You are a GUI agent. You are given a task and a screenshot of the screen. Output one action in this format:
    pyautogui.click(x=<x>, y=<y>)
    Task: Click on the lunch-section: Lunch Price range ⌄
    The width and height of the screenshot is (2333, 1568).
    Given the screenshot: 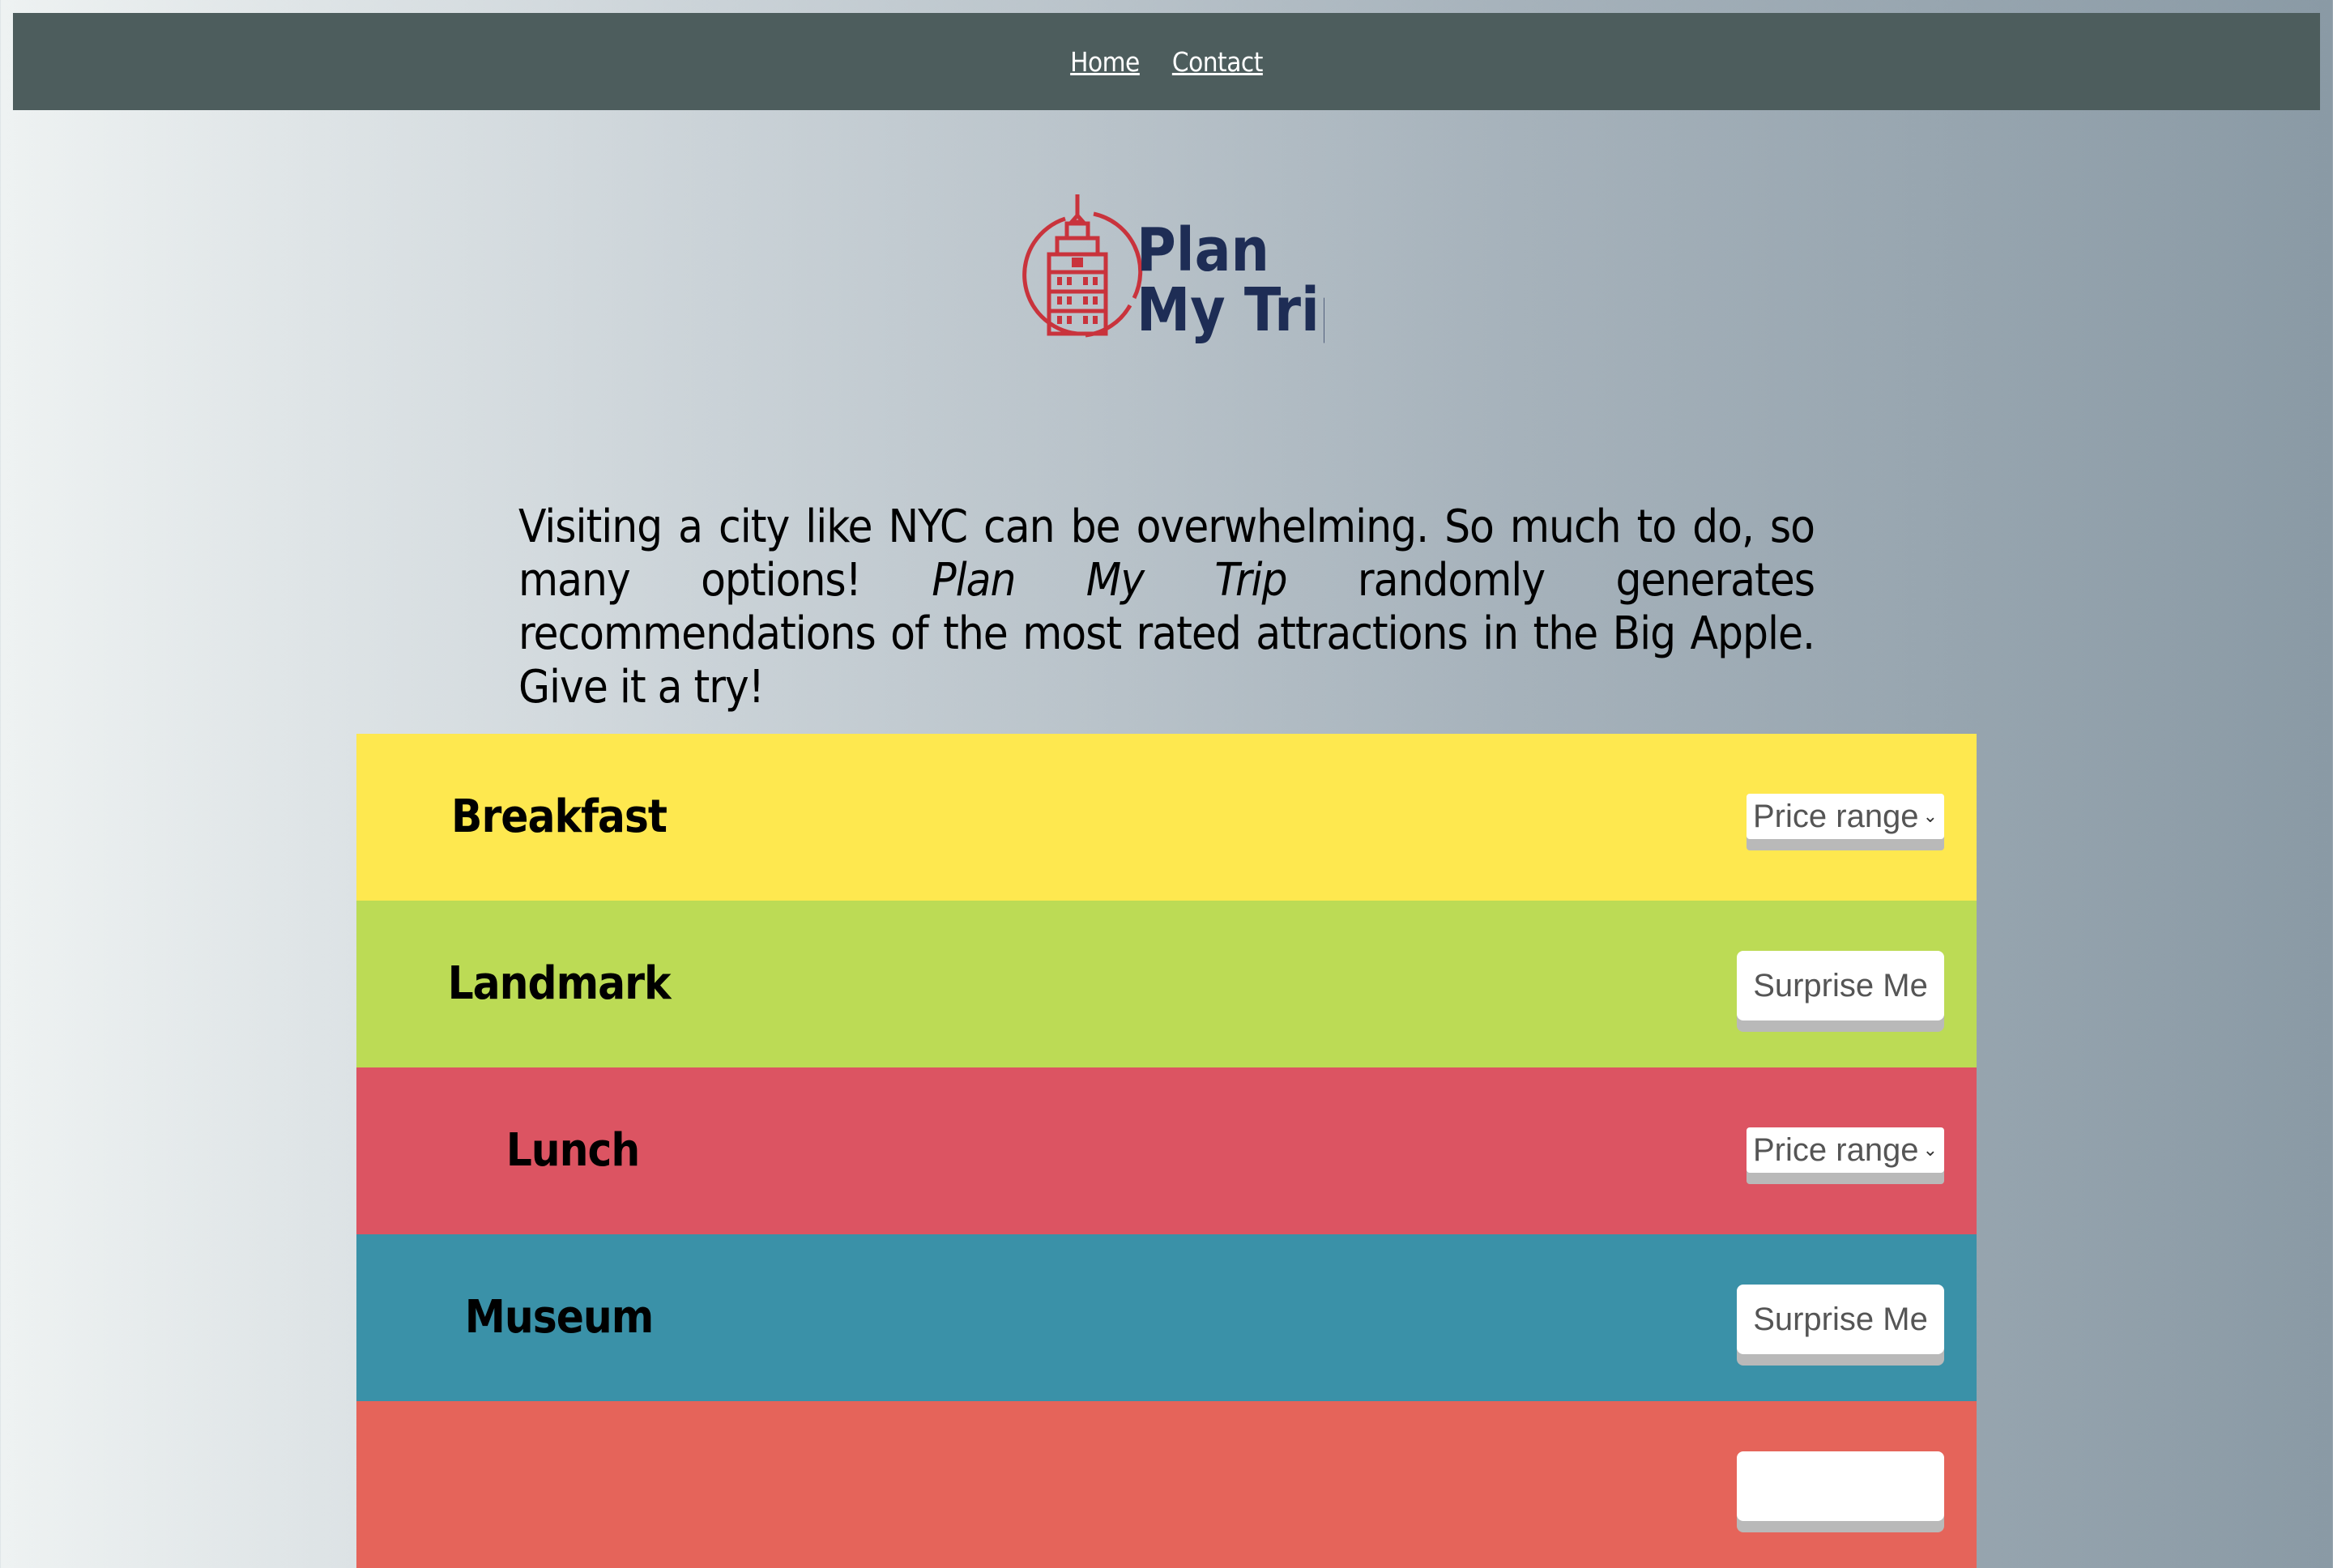 What is the action you would take?
    pyautogui.click(x=1166, y=1150)
    